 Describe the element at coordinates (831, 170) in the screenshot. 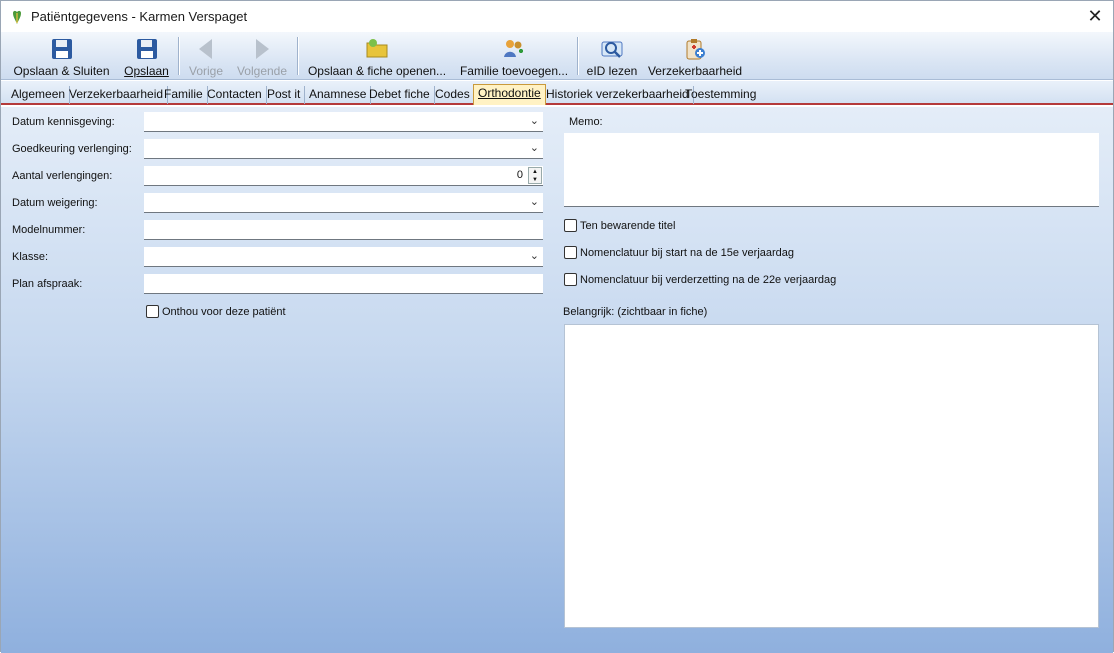

I see `memo-textarea` at that location.